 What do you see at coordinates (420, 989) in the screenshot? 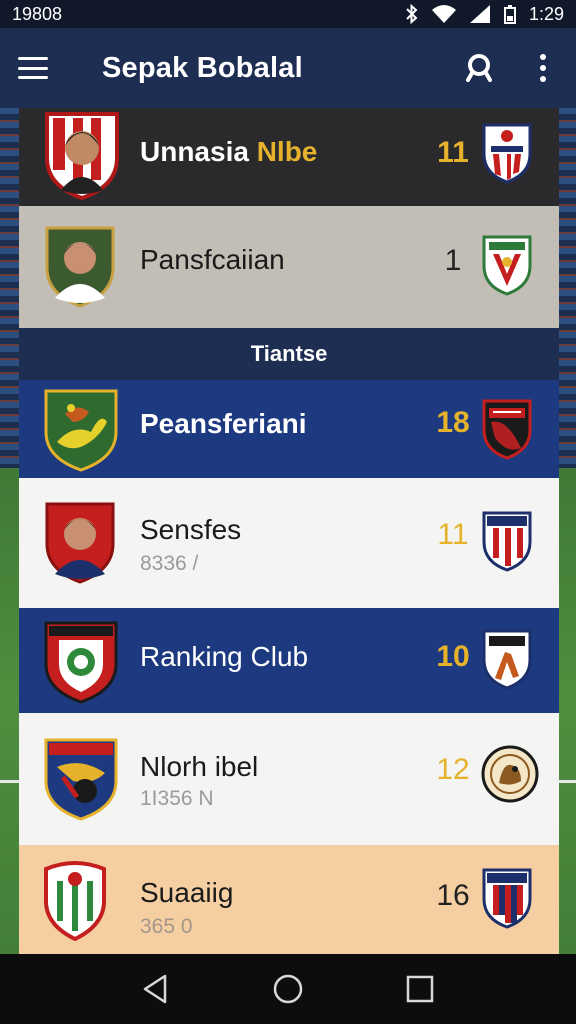
I see `recents-icon` at bounding box center [420, 989].